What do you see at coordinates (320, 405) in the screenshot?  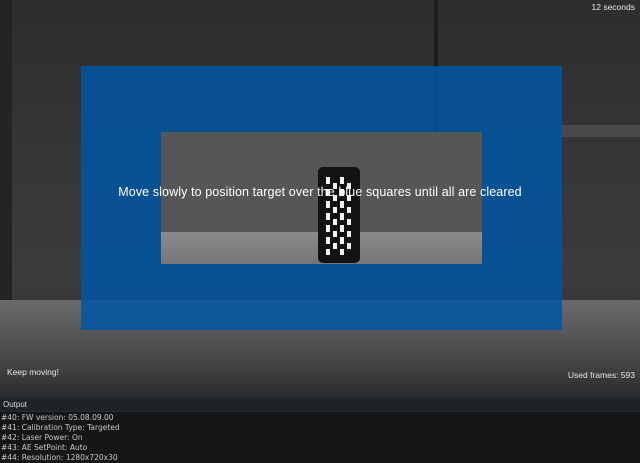 I see `output-panel-title: Output` at bounding box center [320, 405].